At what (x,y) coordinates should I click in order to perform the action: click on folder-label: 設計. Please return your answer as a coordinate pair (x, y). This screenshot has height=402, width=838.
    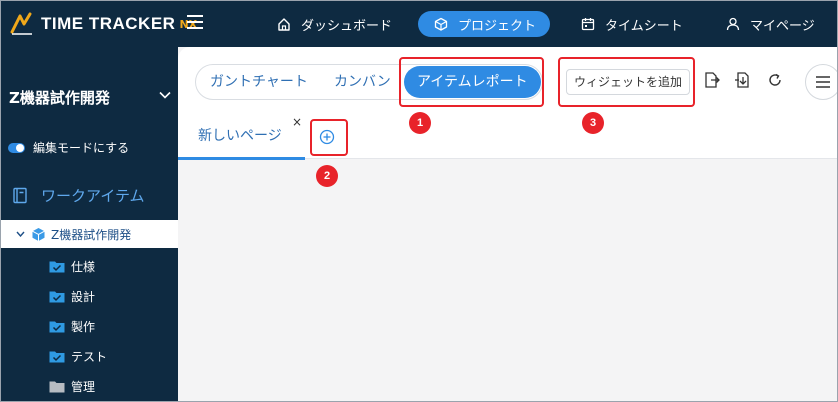
    Looking at the image, I should click on (83, 297).